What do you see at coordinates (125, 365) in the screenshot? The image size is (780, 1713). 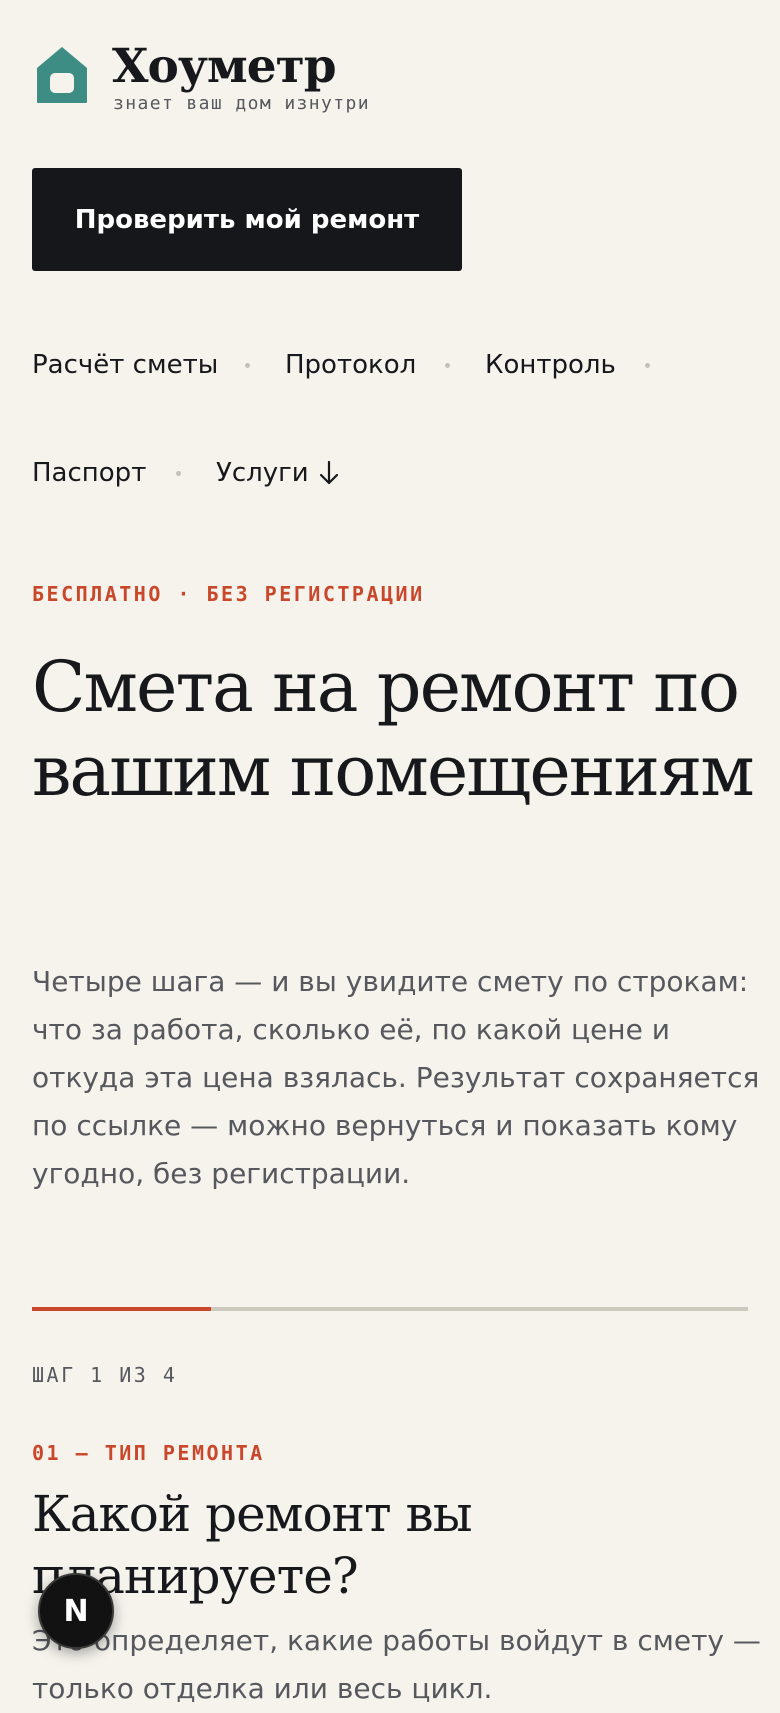 I see `nav-link-estimate: Расчёт сметы` at bounding box center [125, 365].